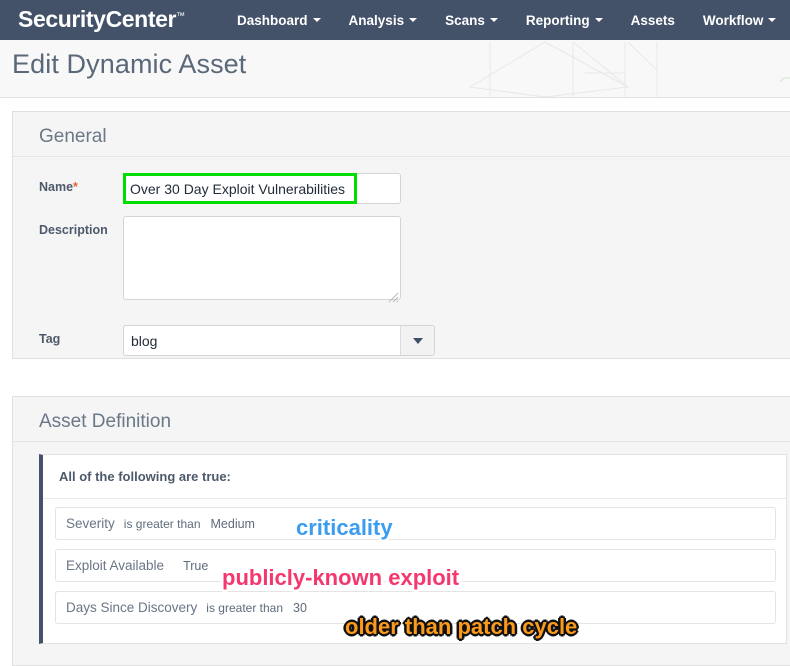  I want to click on nav-item-label: Assets, so click(652, 20).